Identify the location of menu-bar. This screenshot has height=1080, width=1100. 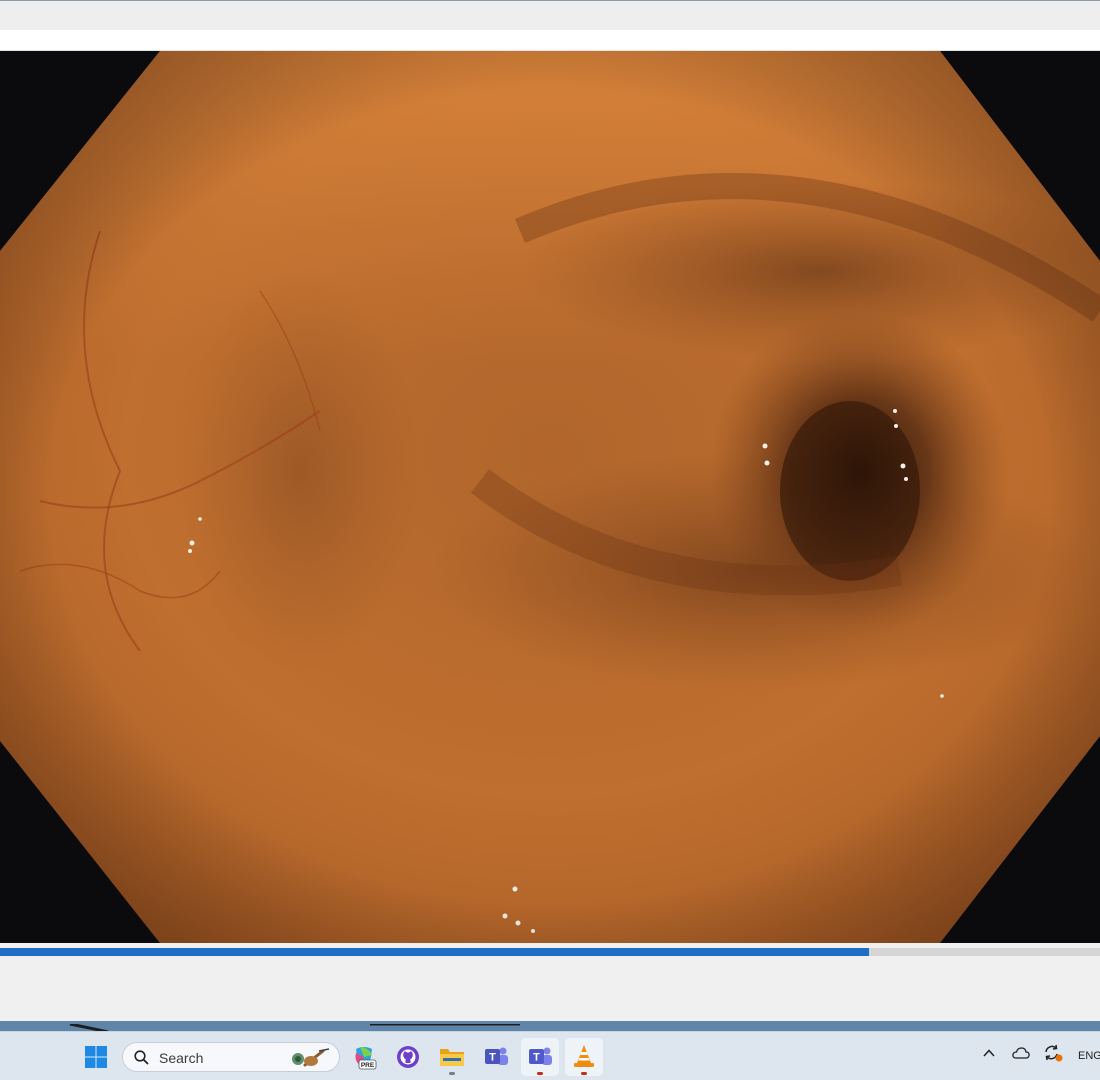
(550, 40).